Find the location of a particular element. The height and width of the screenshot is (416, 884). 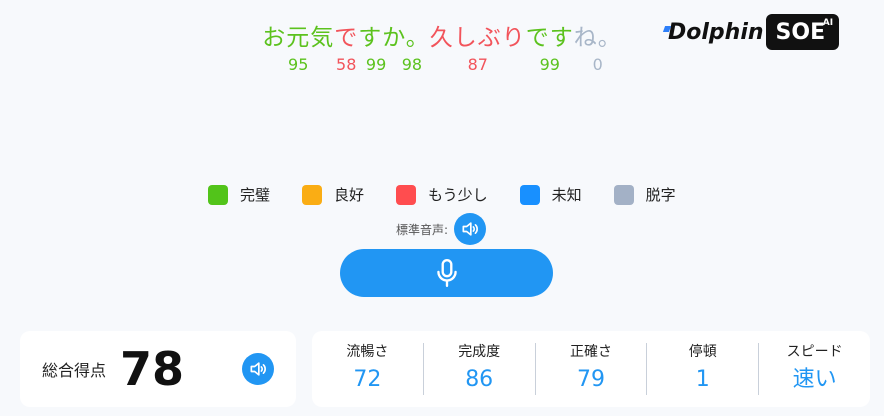

standard-audio: 標準音声: is located at coordinates (441, 229).